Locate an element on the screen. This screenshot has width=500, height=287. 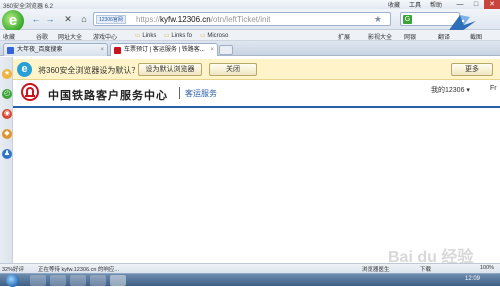
fav-video: 影视大全 is located at coordinates (380, 36).